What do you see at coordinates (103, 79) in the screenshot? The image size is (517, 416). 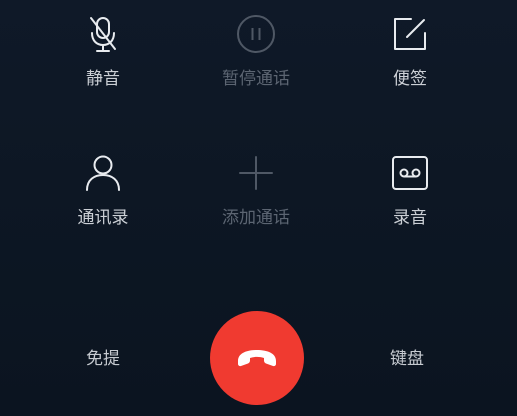 I see `mute-label: 静音` at bounding box center [103, 79].